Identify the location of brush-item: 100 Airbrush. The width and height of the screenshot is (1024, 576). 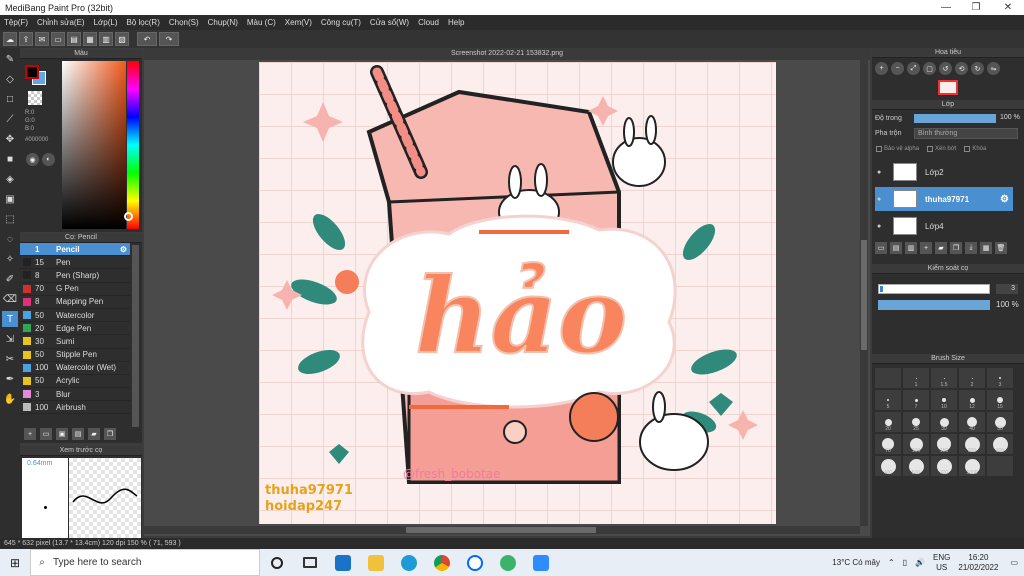
(75, 408).